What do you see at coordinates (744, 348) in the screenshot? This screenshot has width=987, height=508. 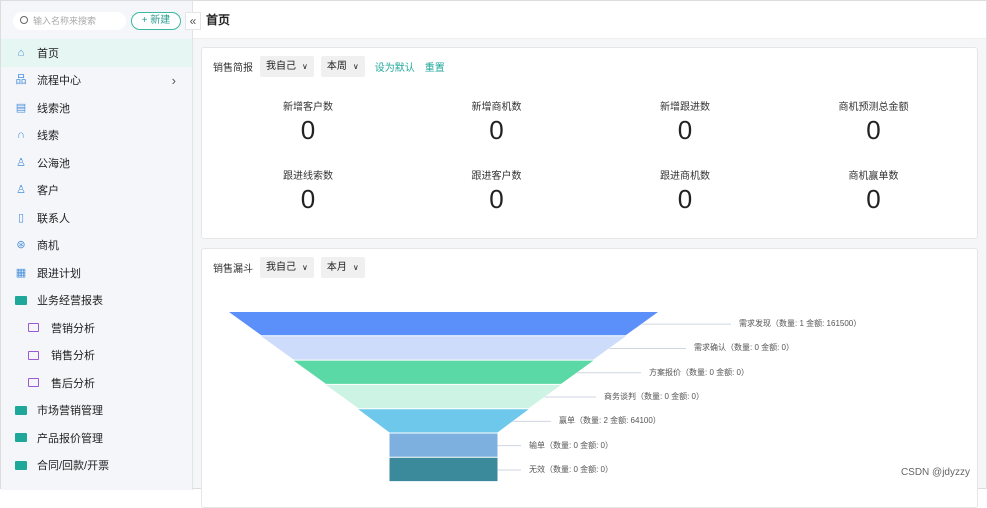 I see `funnel-label: 需求确认（数量: 0 金额: 0）` at bounding box center [744, 348].